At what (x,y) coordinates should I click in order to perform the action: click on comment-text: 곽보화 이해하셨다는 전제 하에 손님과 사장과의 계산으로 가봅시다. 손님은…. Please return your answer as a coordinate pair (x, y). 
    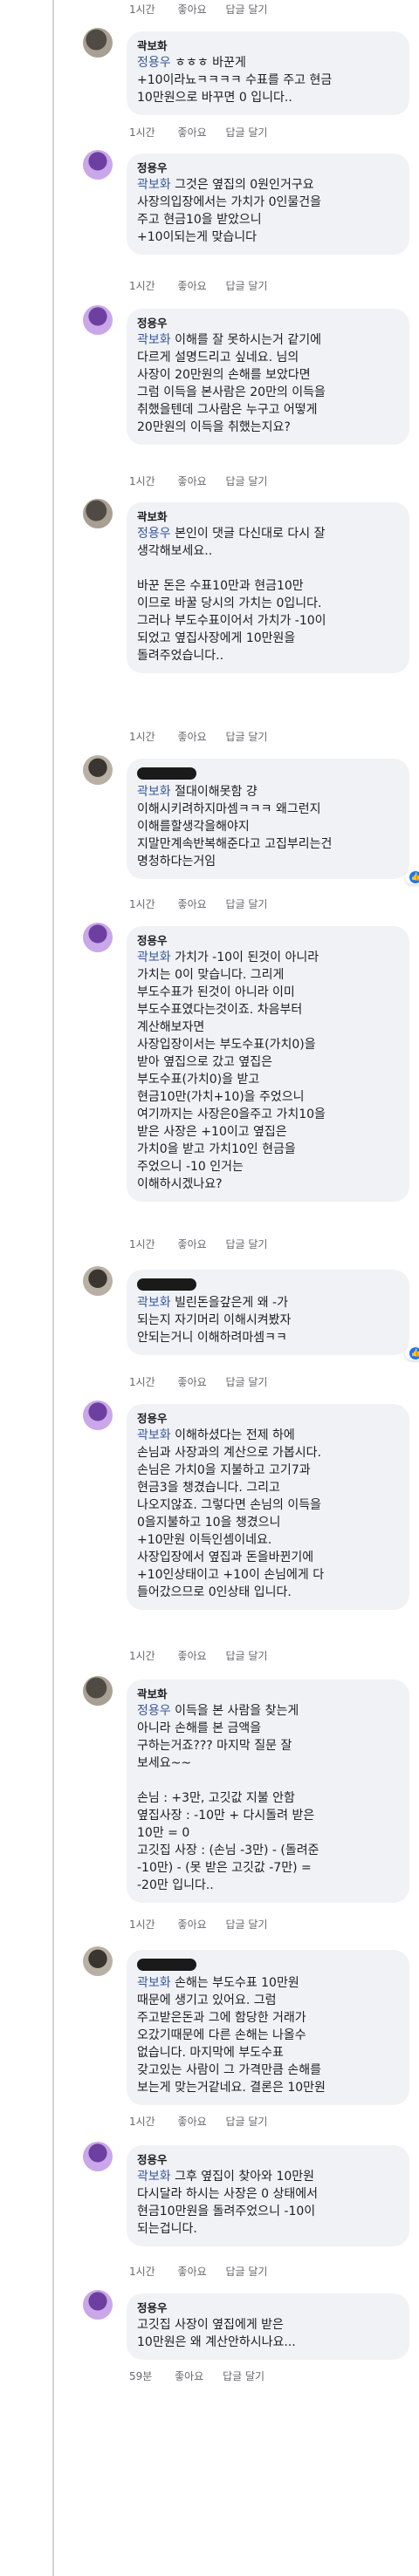
    Looking at the image, I should click on (268, 1514).